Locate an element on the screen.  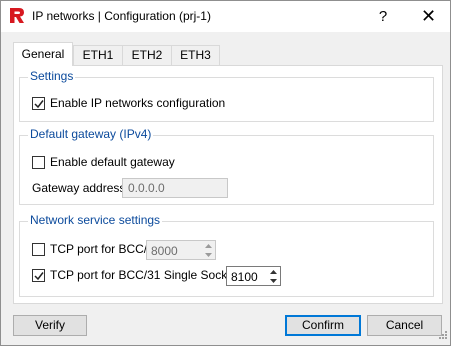
tab-eth2: ETH2 is located at coordinates (147, 55).